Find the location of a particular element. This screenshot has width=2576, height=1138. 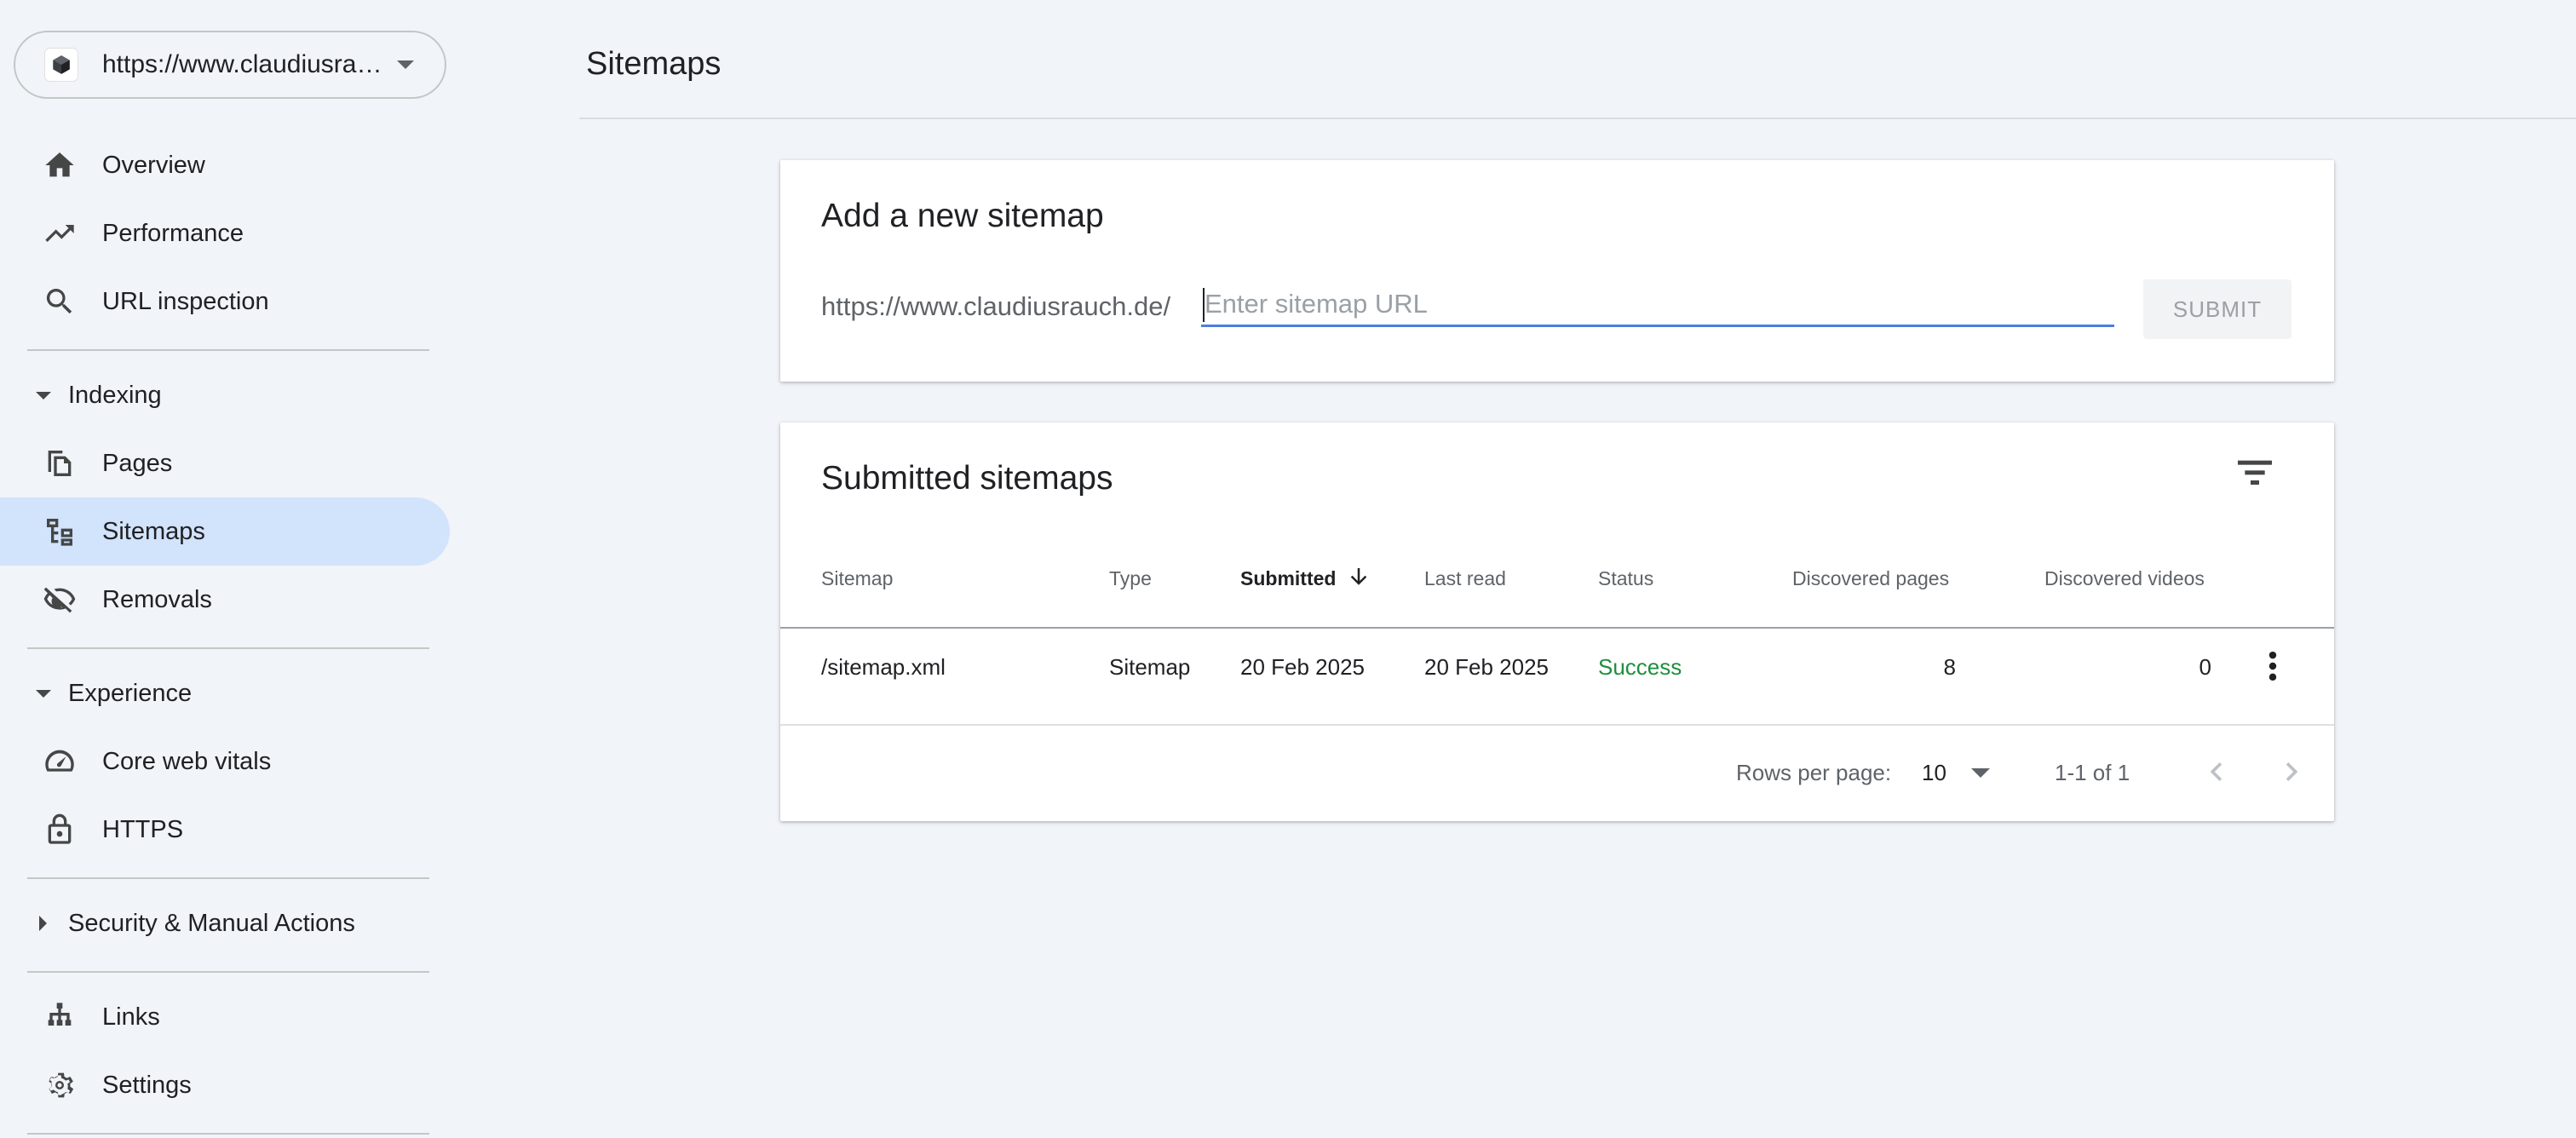

add-sitemap-title: Add a new sitemap is located at coordinates (963, 216).